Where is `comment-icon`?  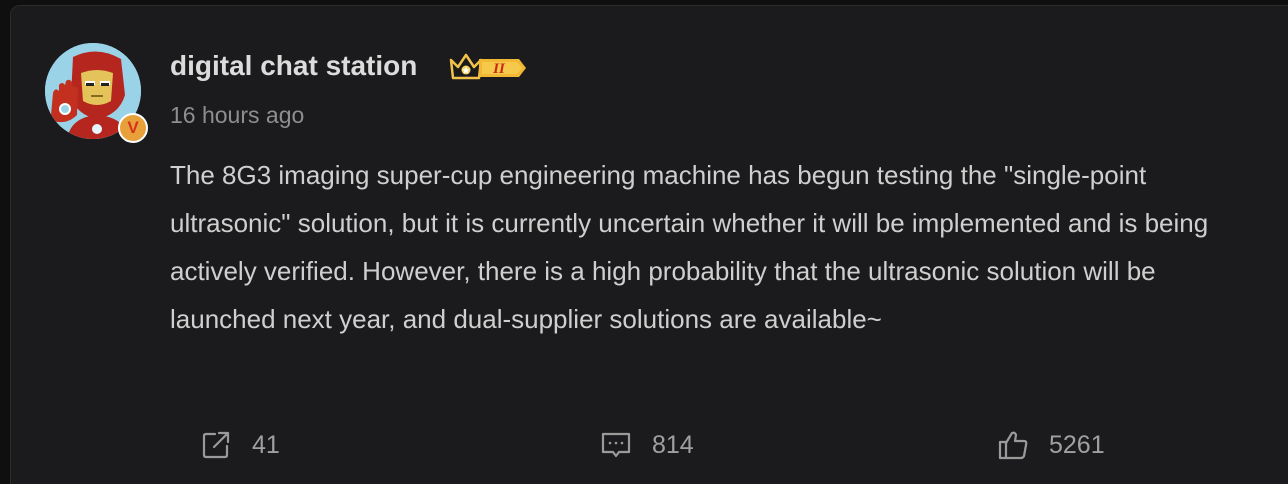 comment-icon is located at coordinates (616, 445).